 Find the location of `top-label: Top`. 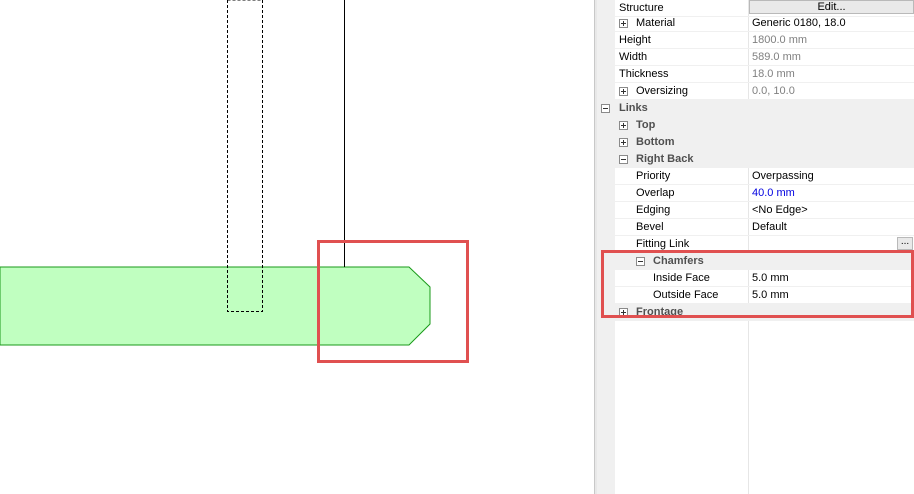

top-label: Top is located at coordinates (646, 125).